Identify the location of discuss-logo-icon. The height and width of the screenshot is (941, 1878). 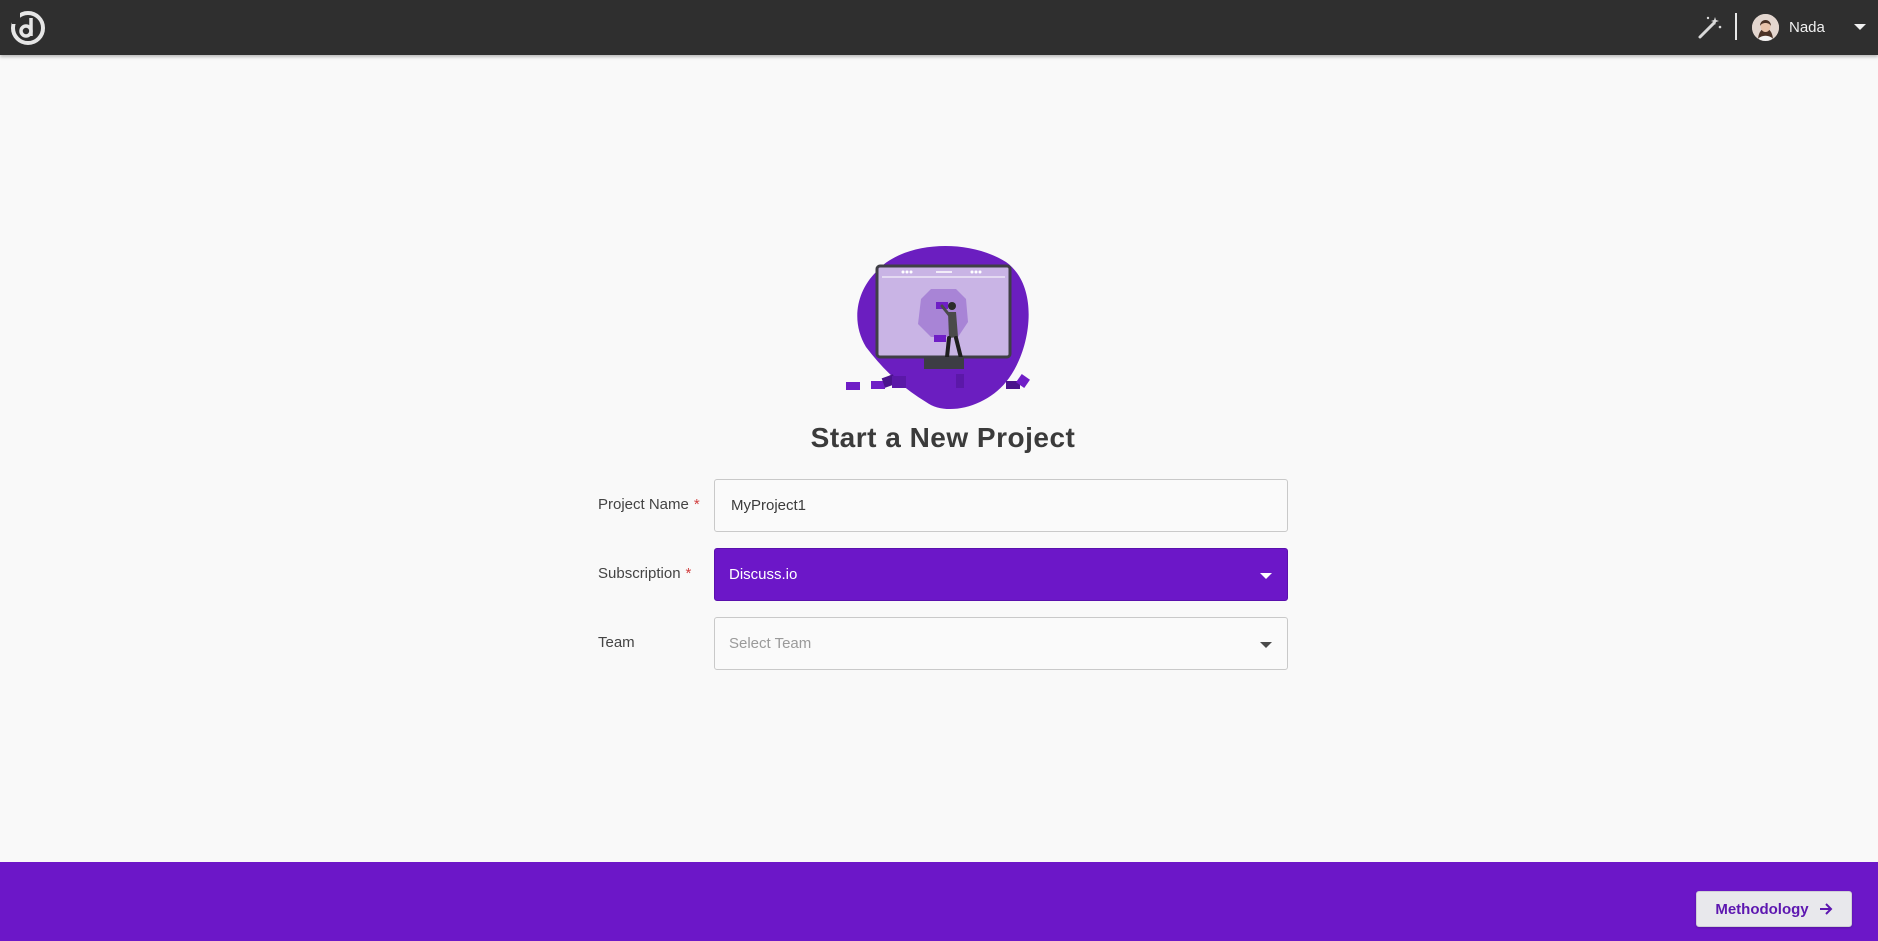
(28, 28).